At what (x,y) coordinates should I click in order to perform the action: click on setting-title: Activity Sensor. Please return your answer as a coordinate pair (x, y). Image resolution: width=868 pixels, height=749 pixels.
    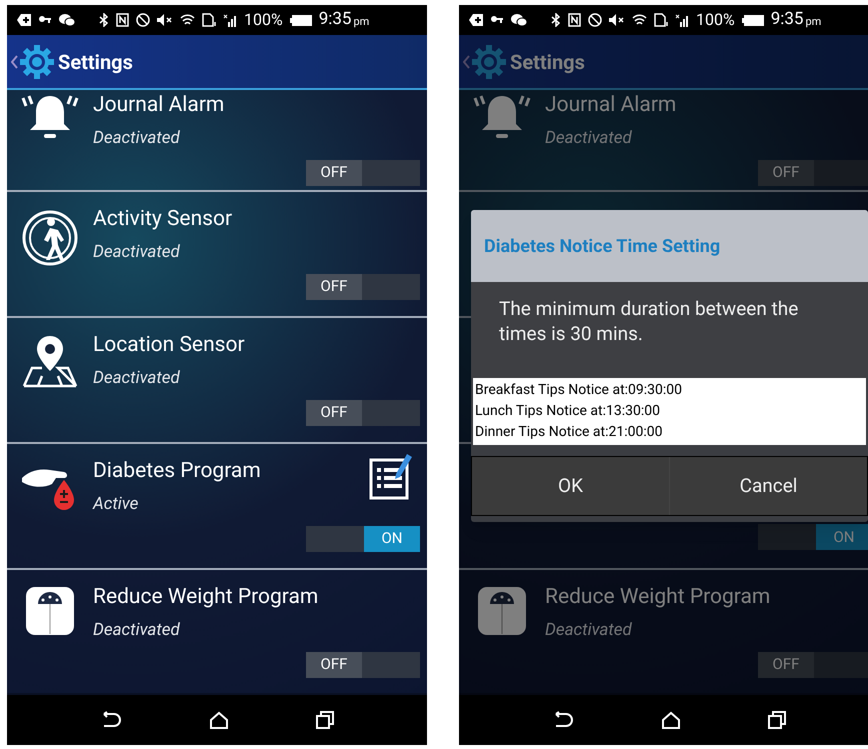
    Looking at the image, I should click on (162, 219).